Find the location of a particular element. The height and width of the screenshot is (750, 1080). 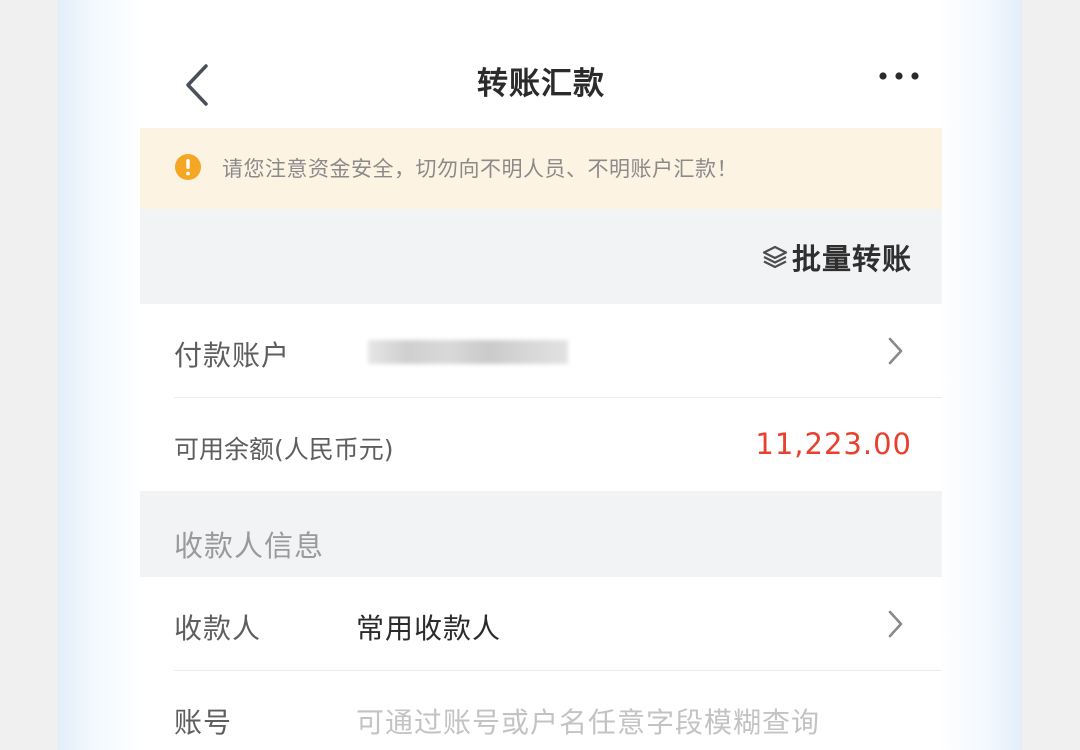

masked-account-number is located at coordinates (468, 352).